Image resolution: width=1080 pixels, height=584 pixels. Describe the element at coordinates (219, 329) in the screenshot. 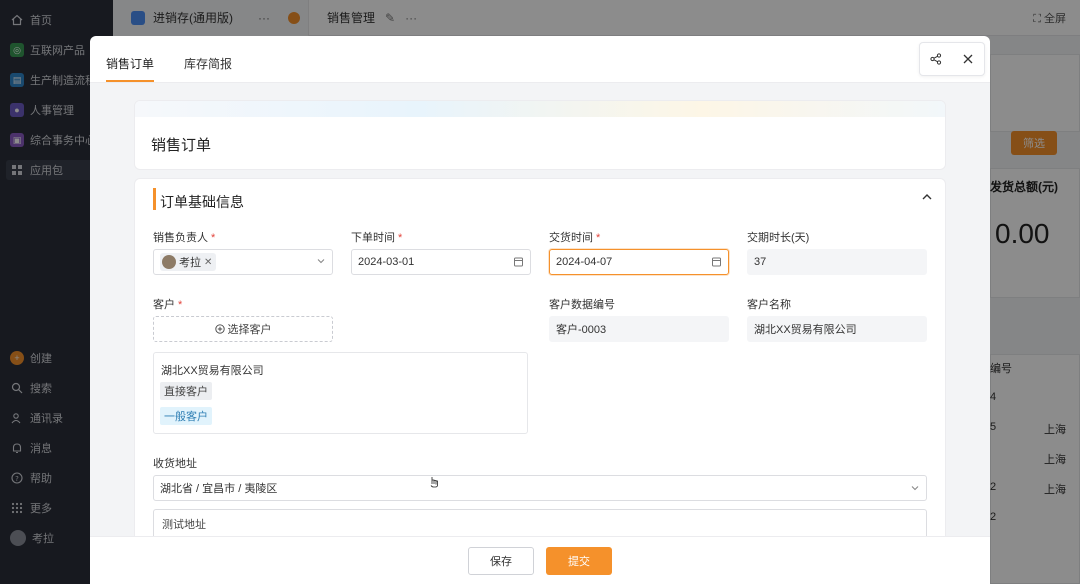

I see `add-circle-icon` at that location.